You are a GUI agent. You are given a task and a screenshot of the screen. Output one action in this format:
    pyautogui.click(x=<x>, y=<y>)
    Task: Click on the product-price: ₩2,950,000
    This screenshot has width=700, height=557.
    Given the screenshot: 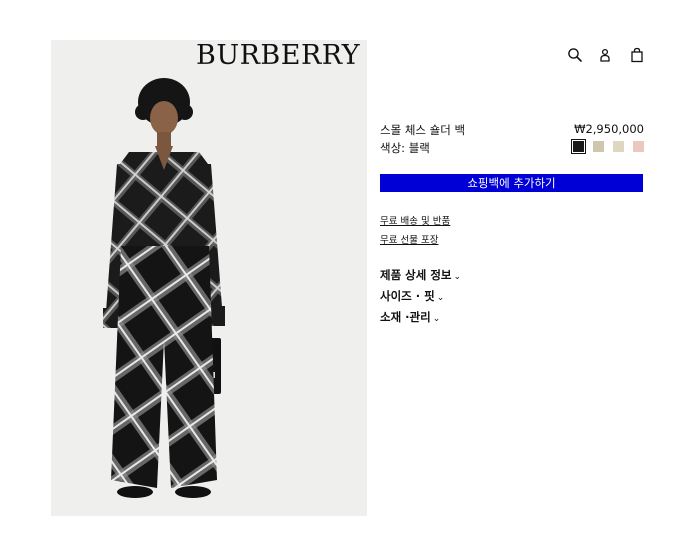 What is the action you would take?
    pyautogui.click(x=609, y=129)
    